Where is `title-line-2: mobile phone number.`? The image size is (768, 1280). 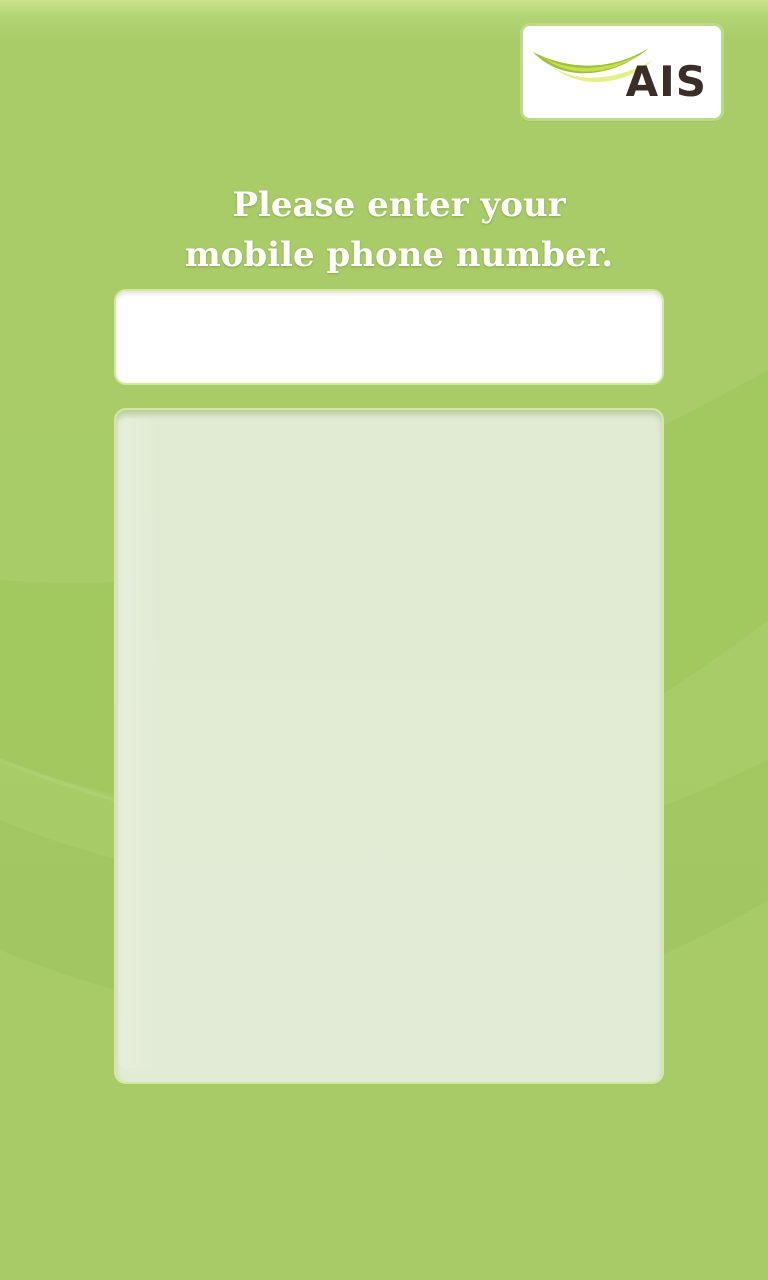
title-line-2: mobile phone number. is located at coordinates (399, 255).